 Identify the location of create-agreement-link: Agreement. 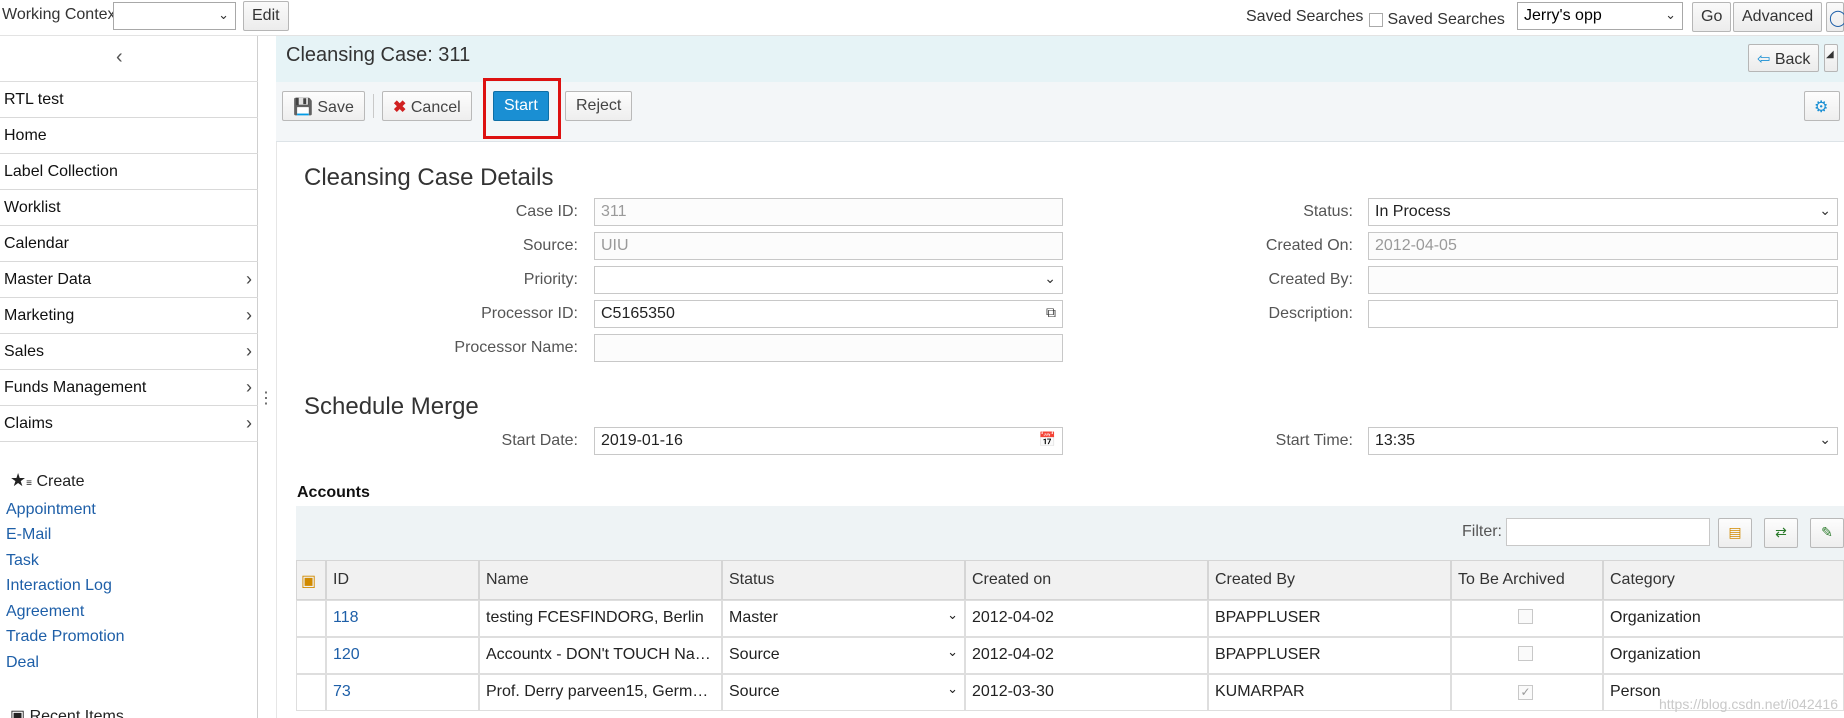
(45, 612).